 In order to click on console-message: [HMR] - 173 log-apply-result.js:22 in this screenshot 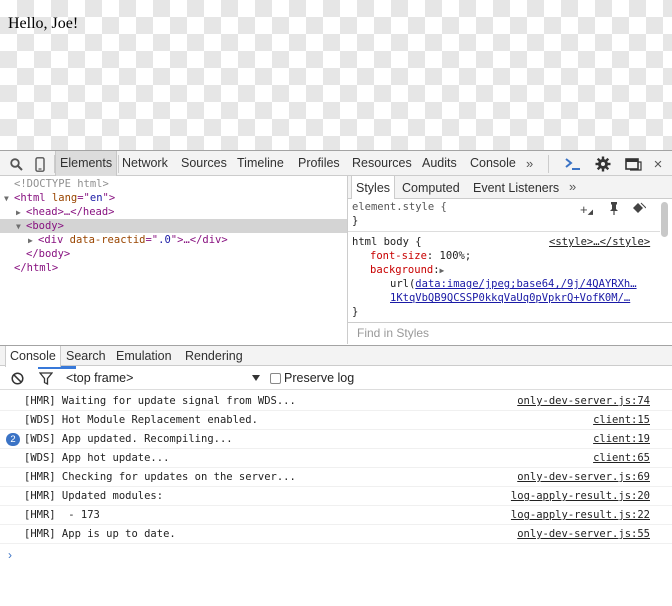, I will do `click(336, 515)`.